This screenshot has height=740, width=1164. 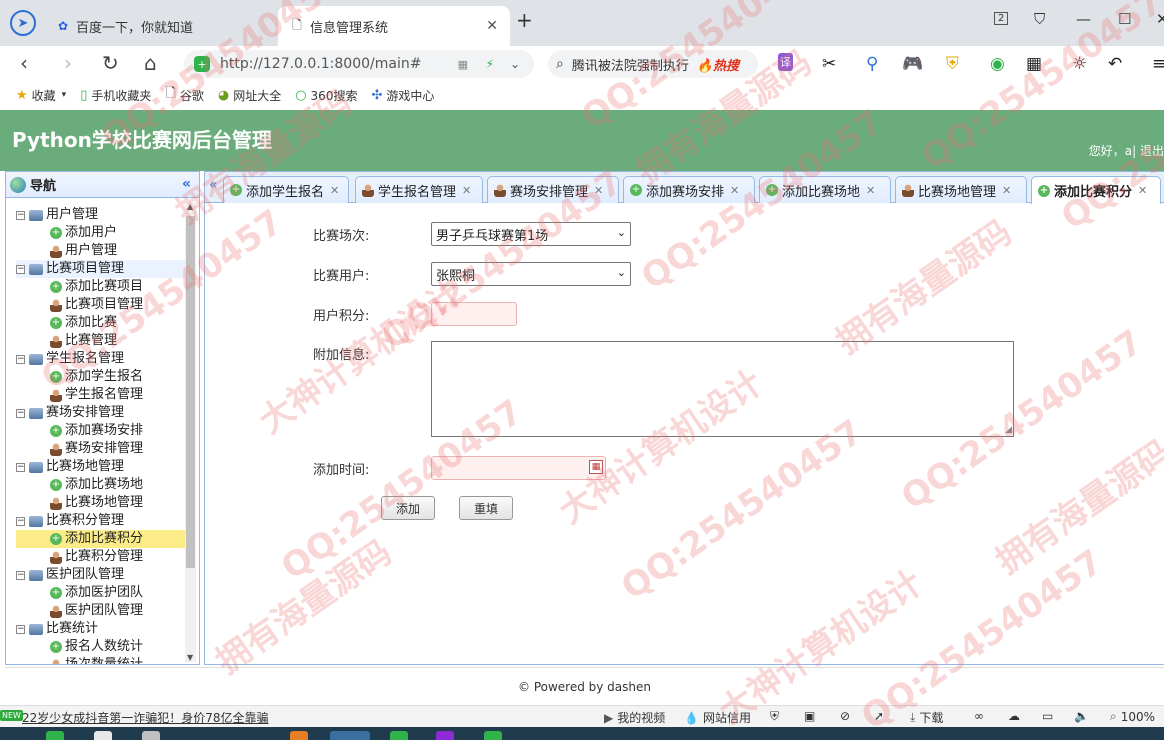 I want to click on sidebar-item: 比赛积分管理, so click(x=101, y=557).